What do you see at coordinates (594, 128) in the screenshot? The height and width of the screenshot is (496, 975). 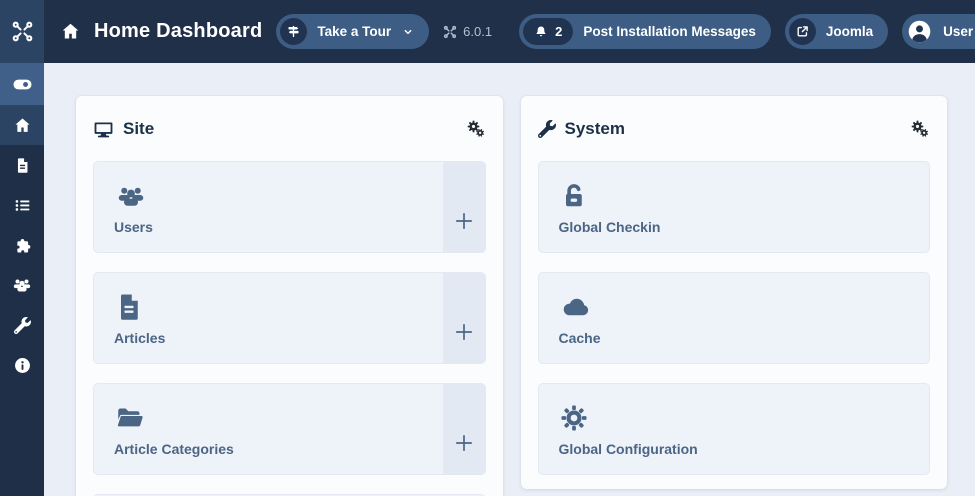 I see `system-card-title: System` at bounding box center [594, 128].